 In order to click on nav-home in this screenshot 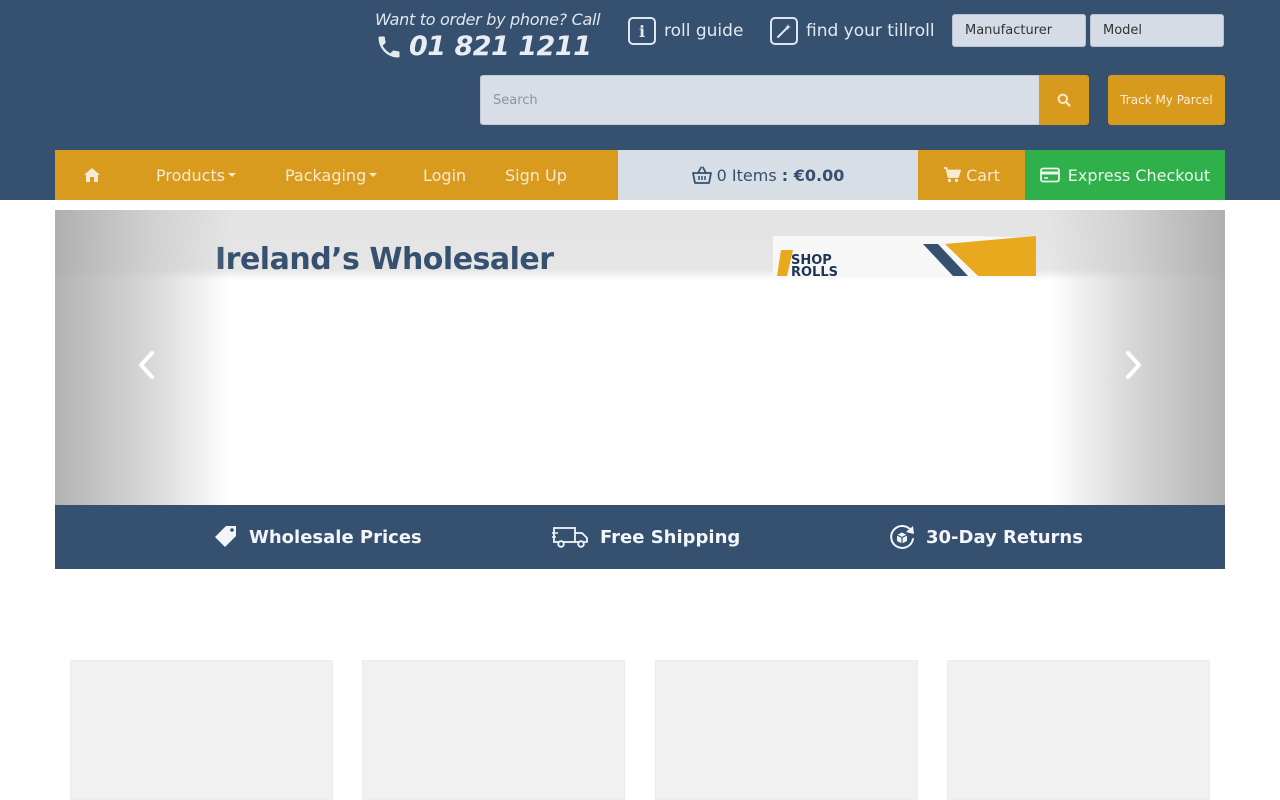, I will do `click(92, 175)`.